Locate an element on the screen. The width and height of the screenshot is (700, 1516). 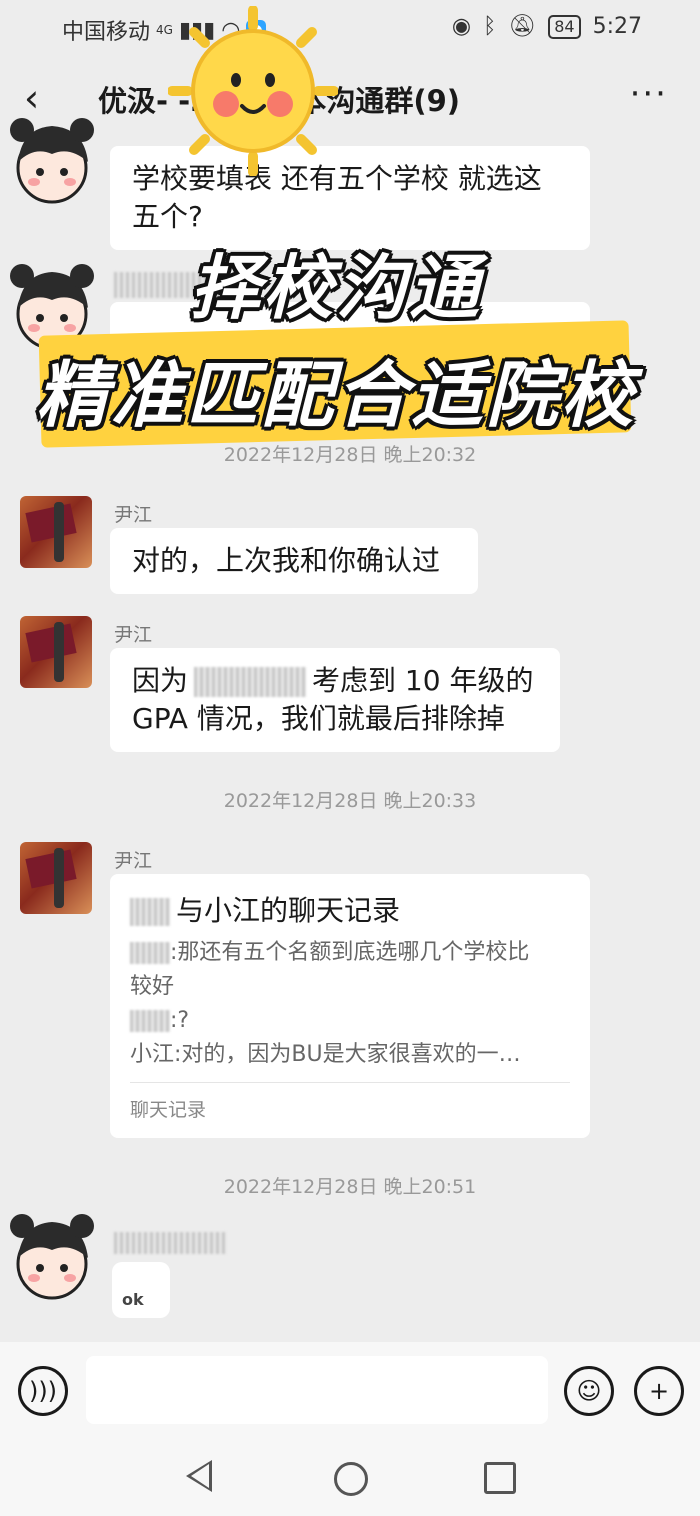
nav-home-icon is located at coordinates (351, 1479).